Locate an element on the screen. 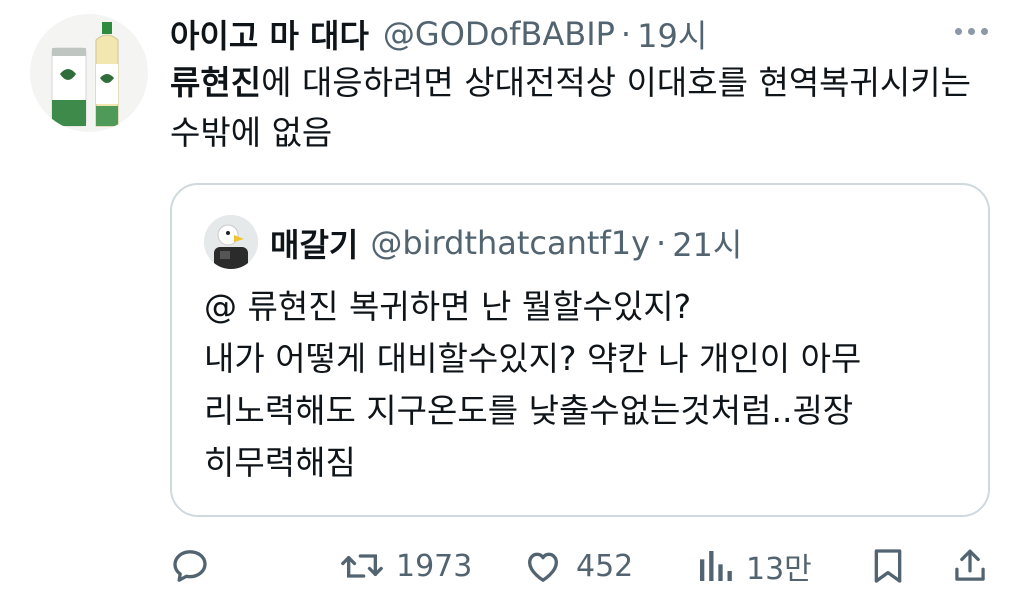 This screenshot has width=1024, height=602. user-handle: @GODofBABIP is located at coordinates (499, 34).